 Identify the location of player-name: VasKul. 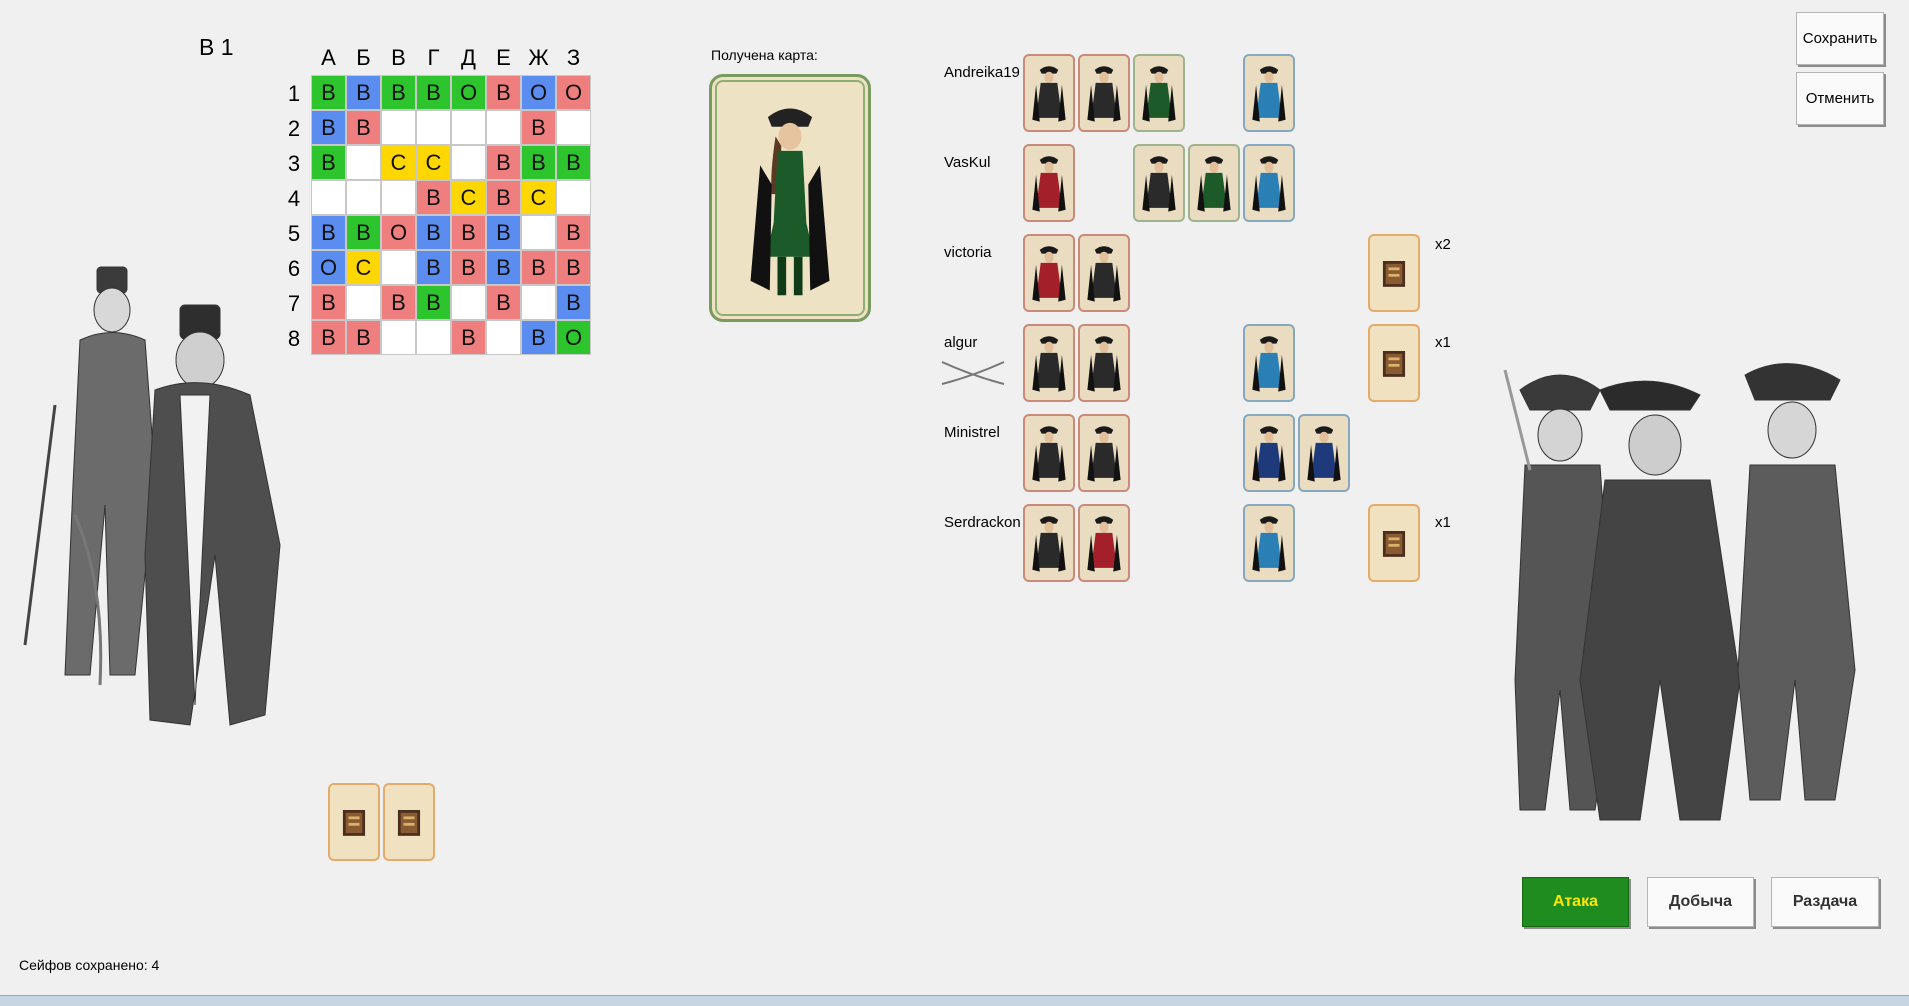
(967, 162).